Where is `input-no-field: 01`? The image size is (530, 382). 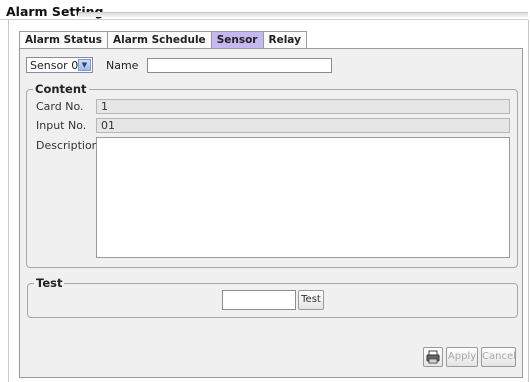 input-no-field: 01 is located at coordinates (303, 125).